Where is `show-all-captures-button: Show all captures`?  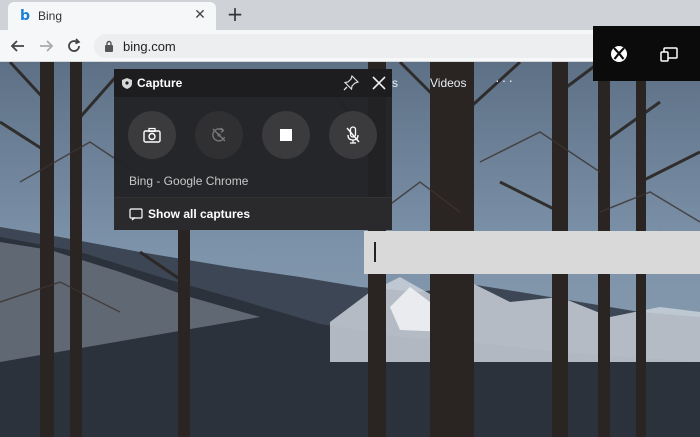
show-all-captures-button: Show all captures is located at coordinates (253, 213).